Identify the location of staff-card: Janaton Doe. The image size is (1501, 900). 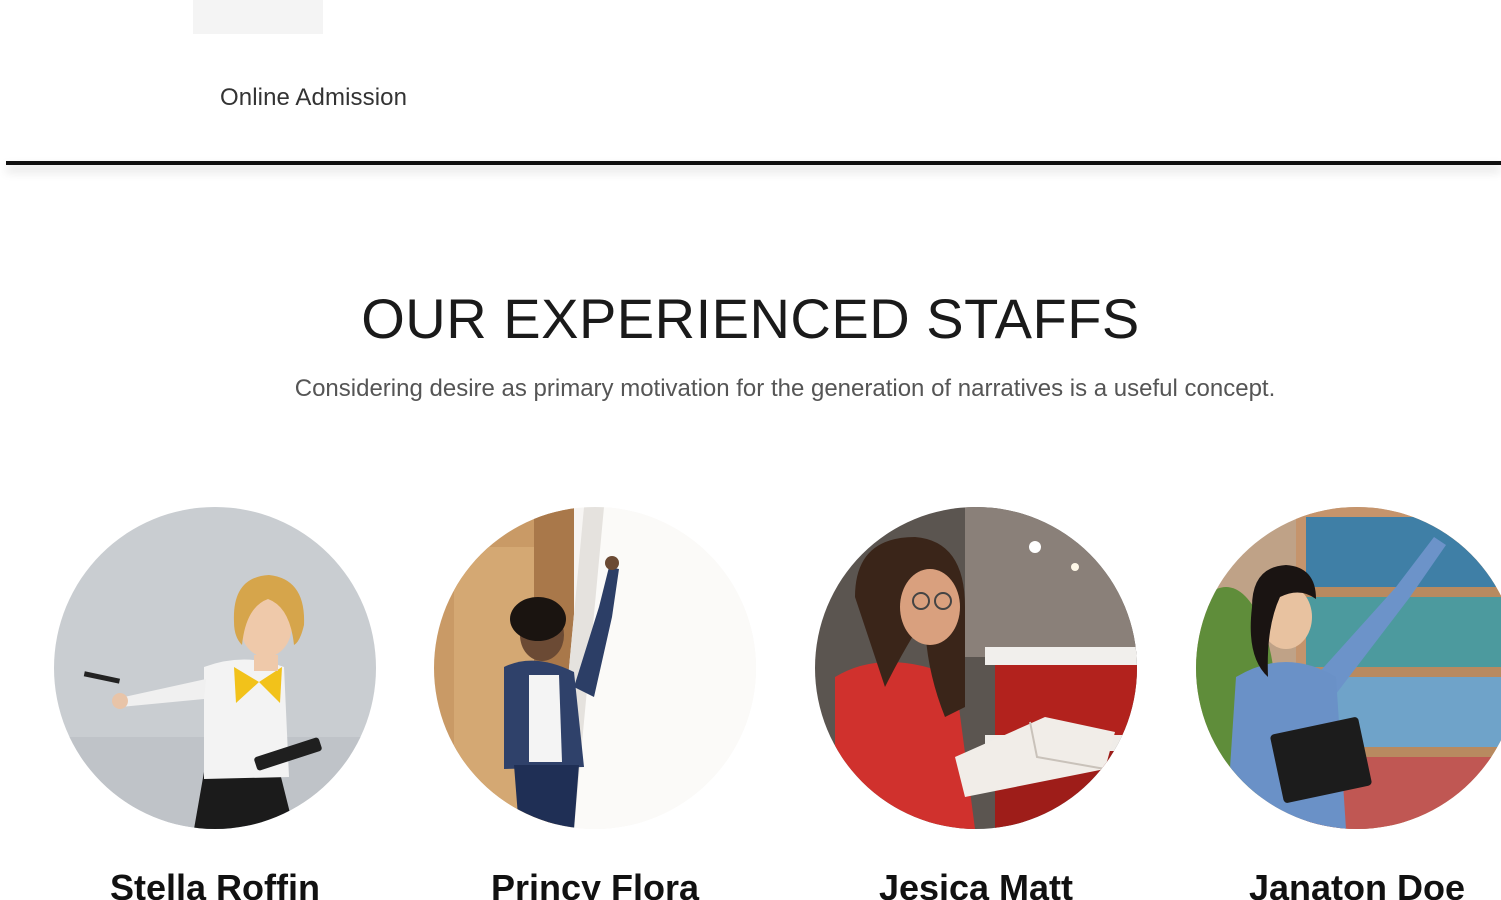
(1348, 703).